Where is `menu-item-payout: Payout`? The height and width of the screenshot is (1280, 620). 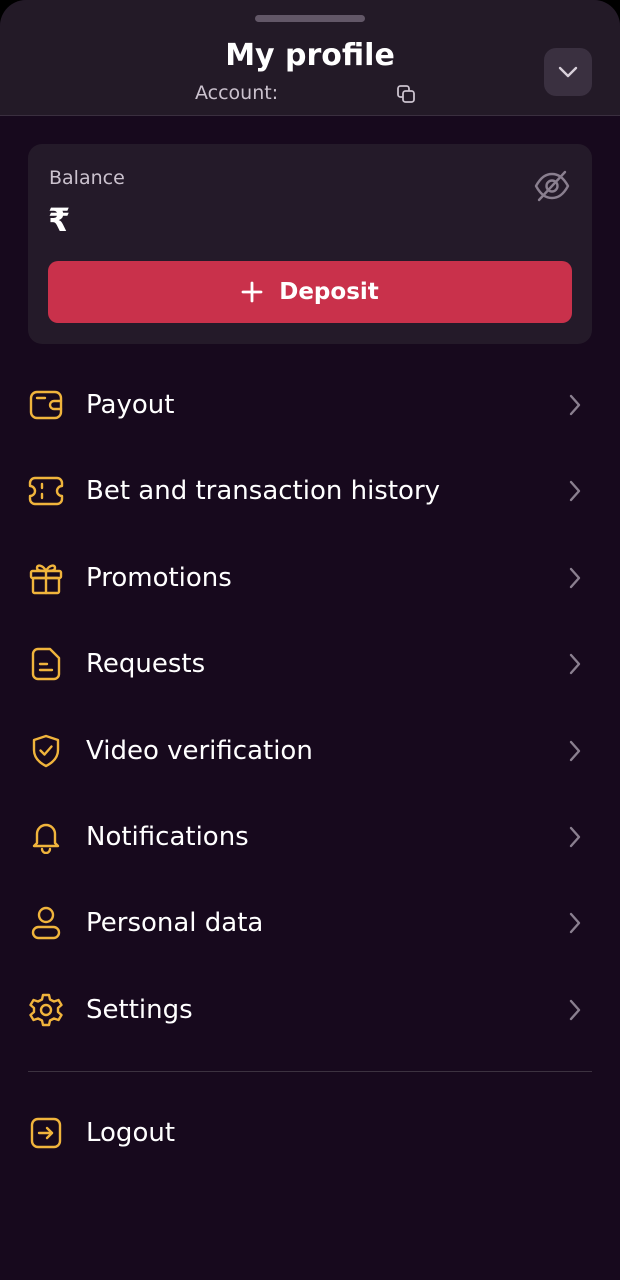
menu-item-payout: Payout is located at coordinates (310, 405).